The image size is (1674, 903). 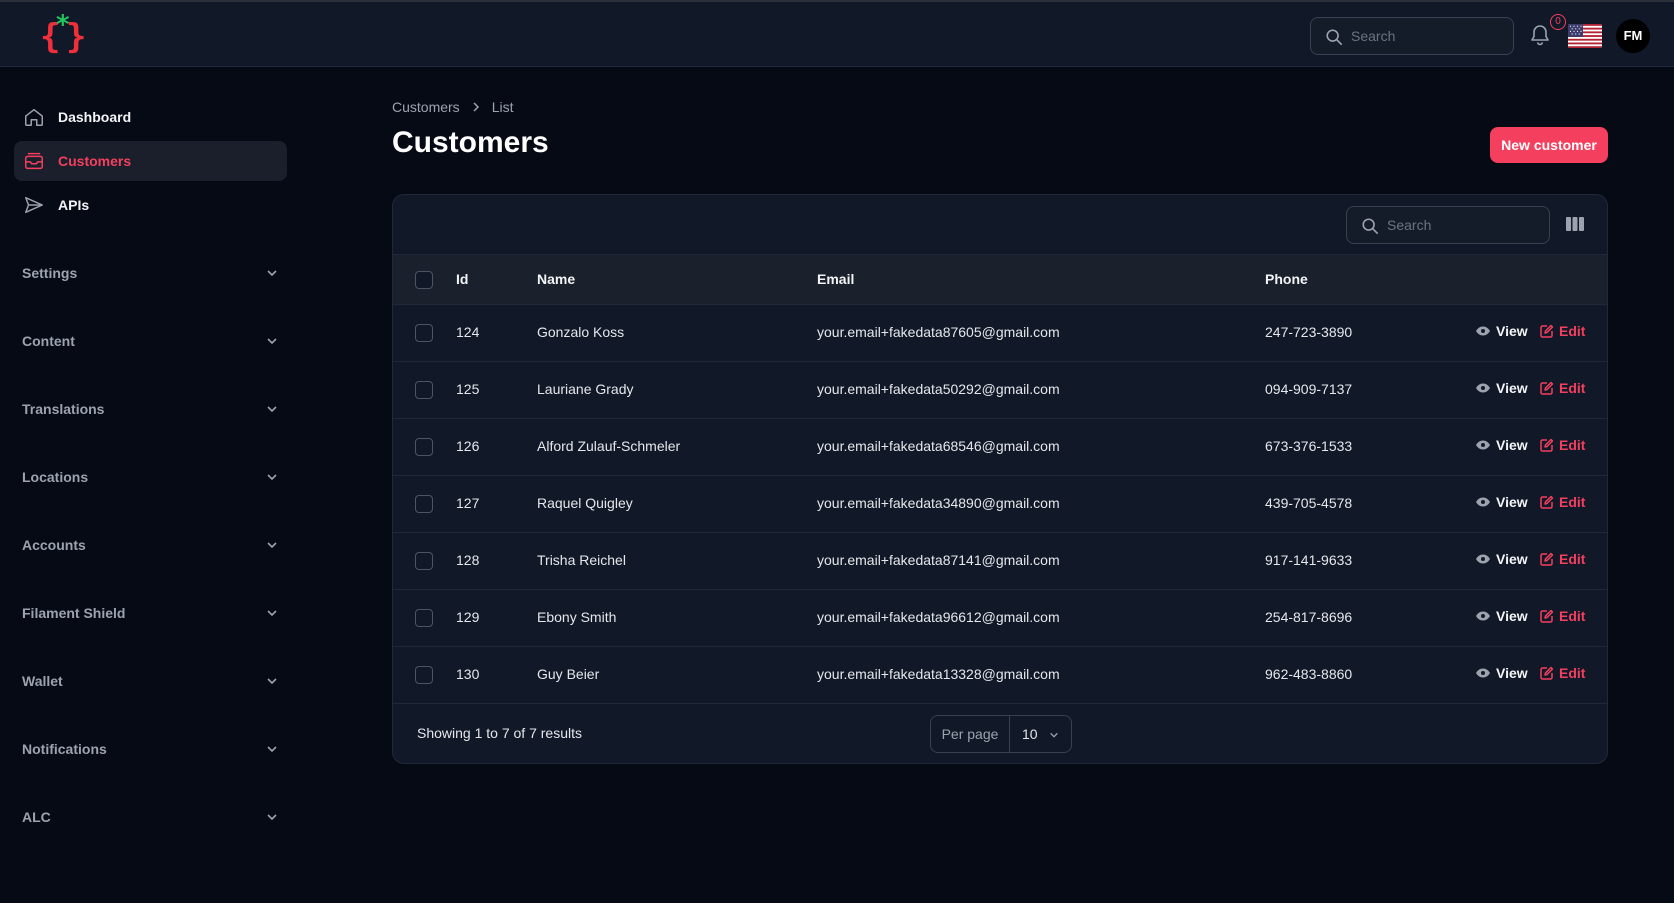 What do you see at coordinates (150, 273) in the screenshot?
I see `sidebar-group-settings: Settings` at bounding box center [150, 273].